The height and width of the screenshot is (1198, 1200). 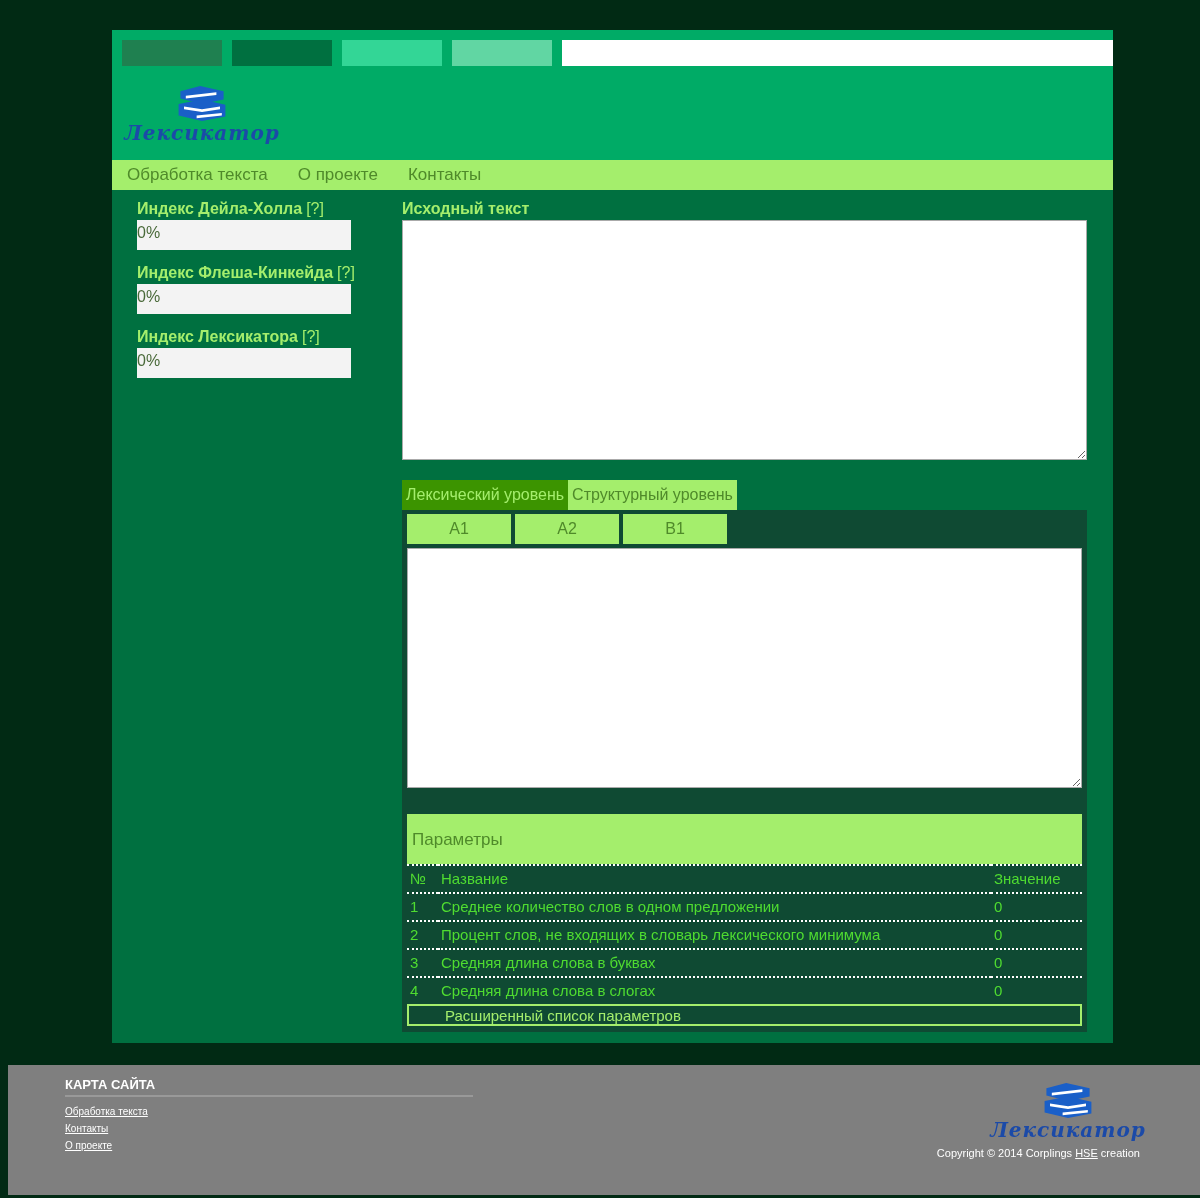 I want to click on index-label: Индекс Дейла-Холла, so click(x=220, y=209).